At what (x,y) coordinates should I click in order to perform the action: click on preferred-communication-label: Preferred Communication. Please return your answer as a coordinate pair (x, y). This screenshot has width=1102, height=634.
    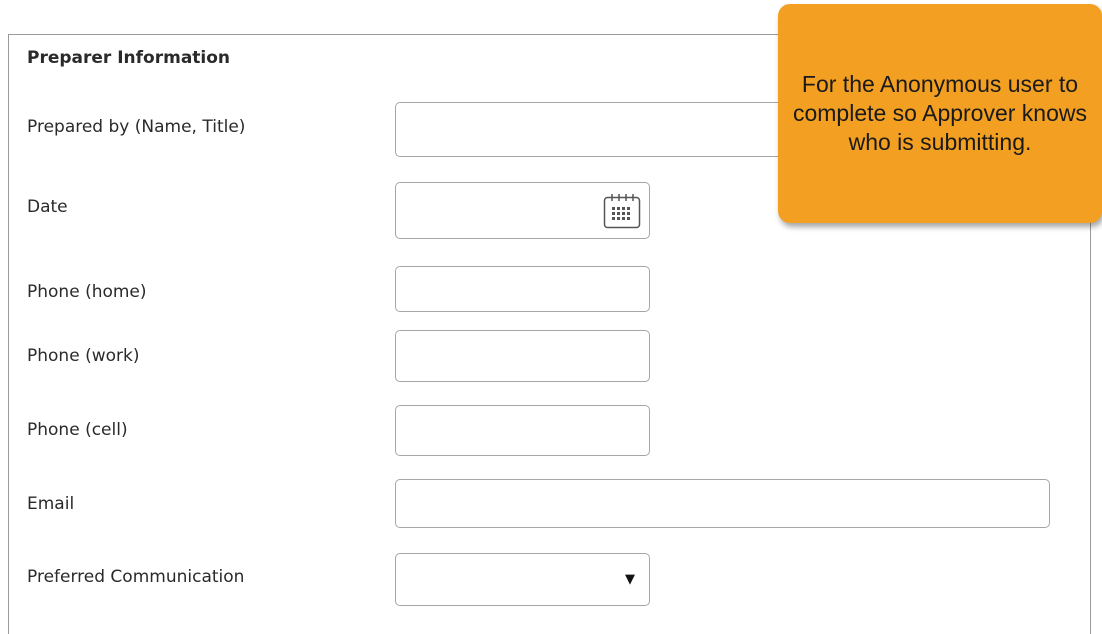
    Looking at the image, I should click on (136, 577).